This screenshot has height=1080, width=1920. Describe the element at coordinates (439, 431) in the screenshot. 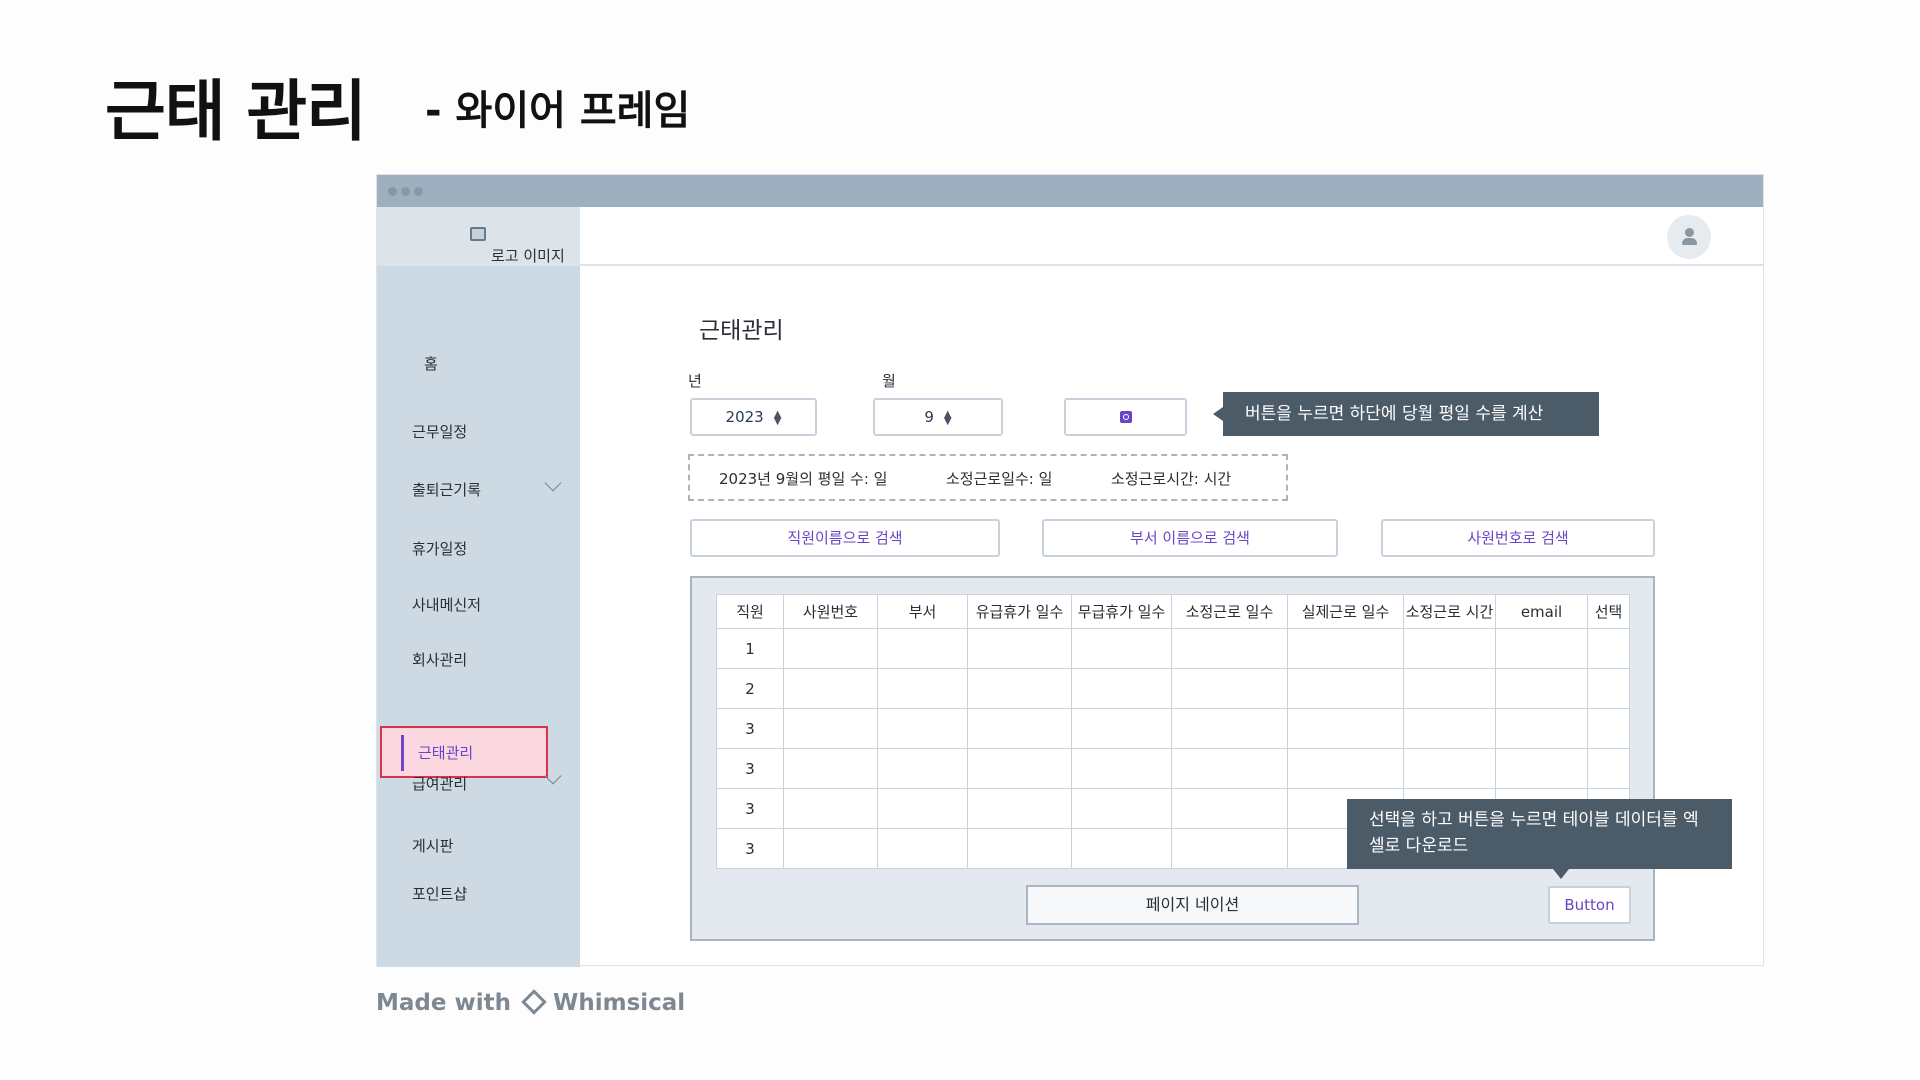

I see `sidebar-item-work-schedule: 근무일정` at that location.